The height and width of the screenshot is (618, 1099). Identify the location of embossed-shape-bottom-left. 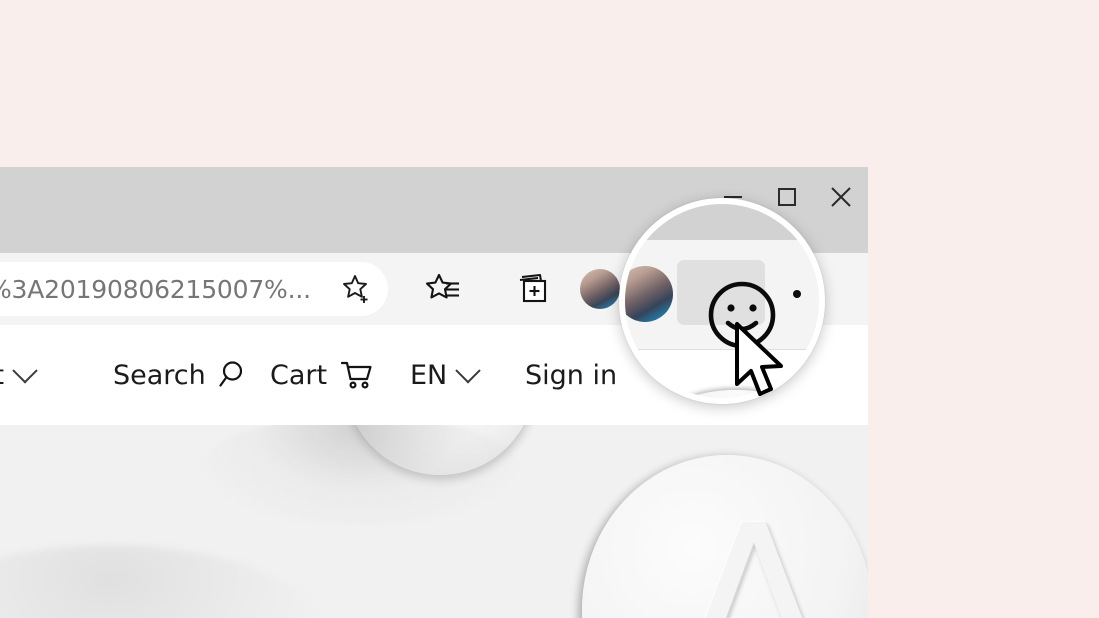
(160, 581).